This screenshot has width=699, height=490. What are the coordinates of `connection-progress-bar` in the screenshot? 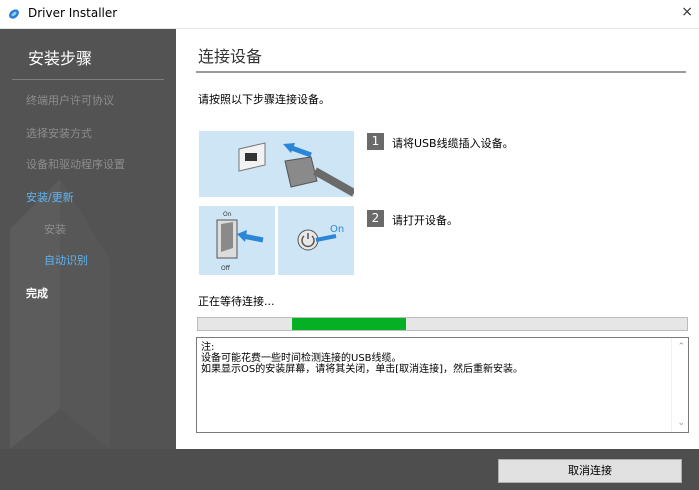 It's located at (442, 324).